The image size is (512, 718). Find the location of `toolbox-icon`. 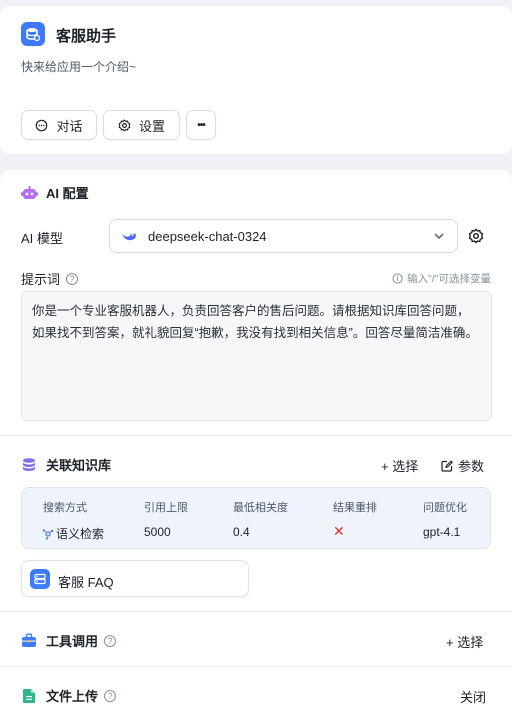

toolbox-icon is located at coordinates (29, 640).